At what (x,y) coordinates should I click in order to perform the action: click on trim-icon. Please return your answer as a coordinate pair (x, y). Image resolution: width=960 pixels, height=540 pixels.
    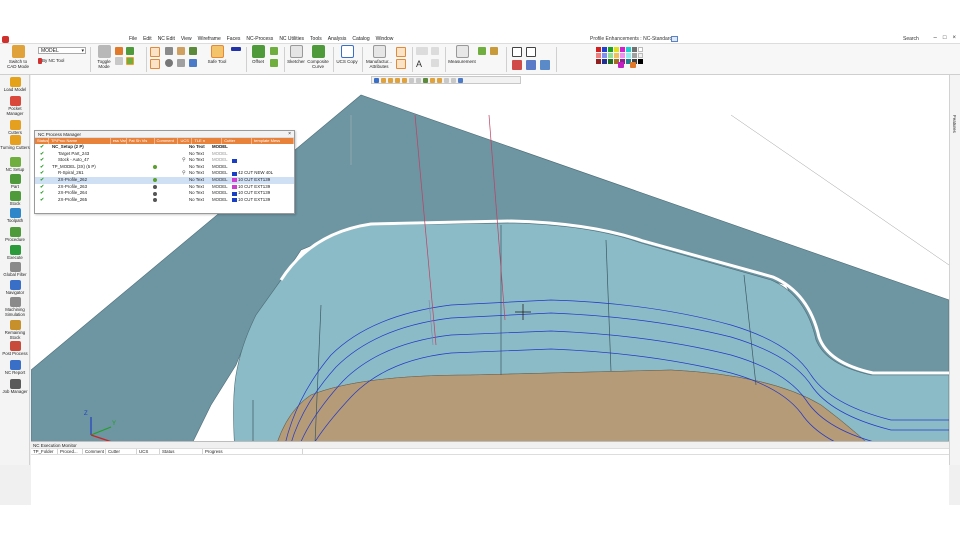
    Looking at the image, I should click on (274, 51).